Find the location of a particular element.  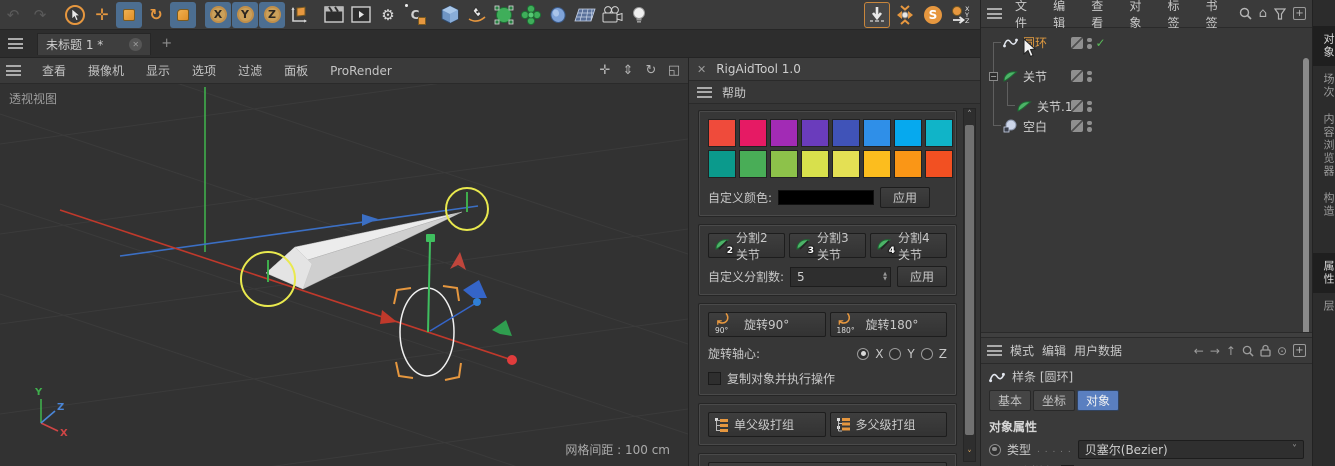

side-tab-structure: 构造 is located at coordinates (1324, 205).